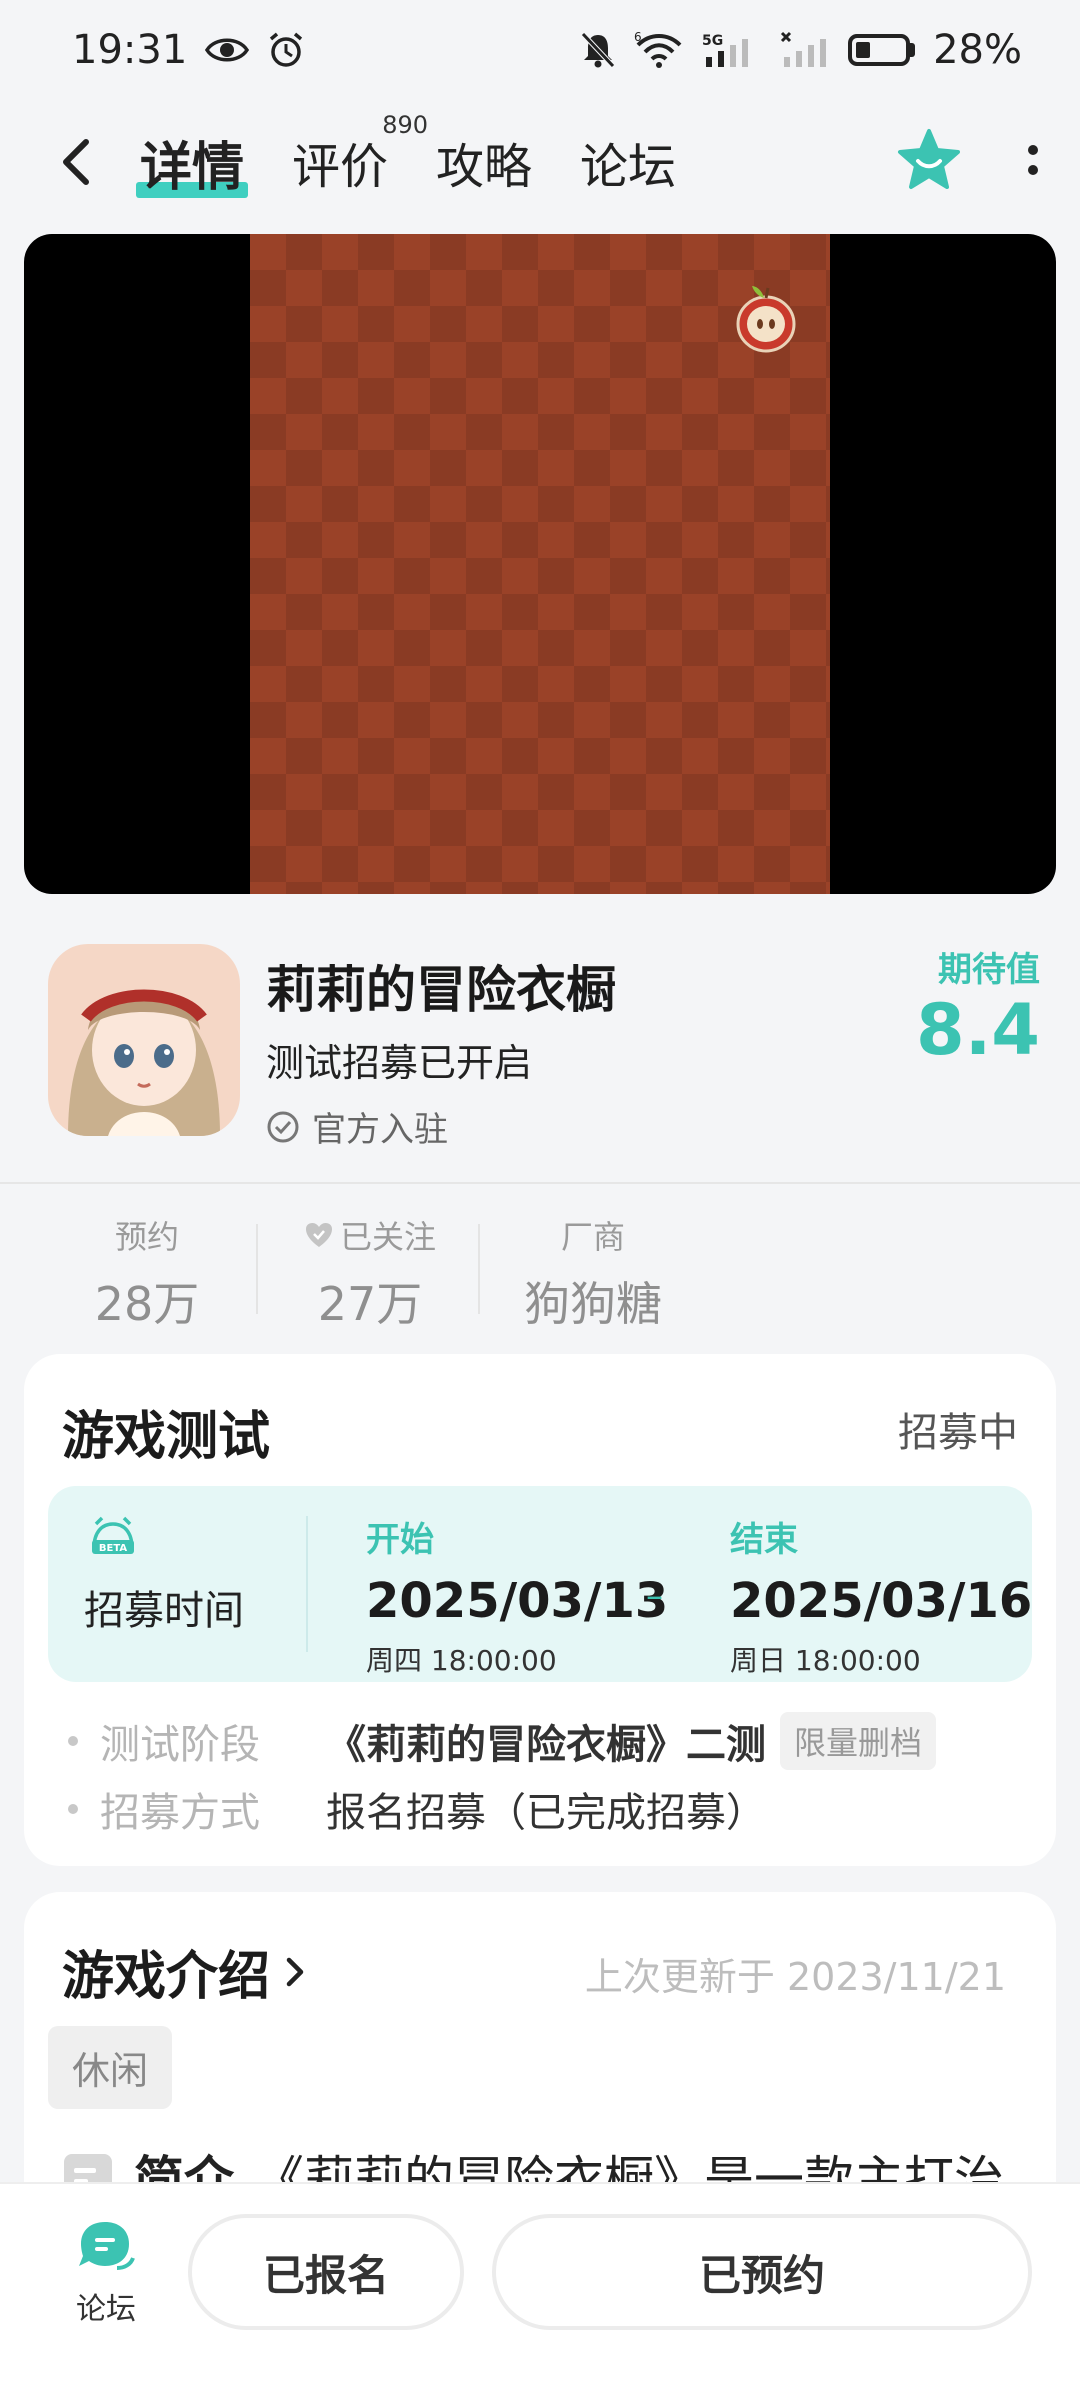 Image resolution: width=1080 pixels, height=2402 pixels. Describe the element at coordinates (546, 1745) in the screenshot. I see `test-stage-value: 《莉莉的冒险衣橱》二测` at that location.